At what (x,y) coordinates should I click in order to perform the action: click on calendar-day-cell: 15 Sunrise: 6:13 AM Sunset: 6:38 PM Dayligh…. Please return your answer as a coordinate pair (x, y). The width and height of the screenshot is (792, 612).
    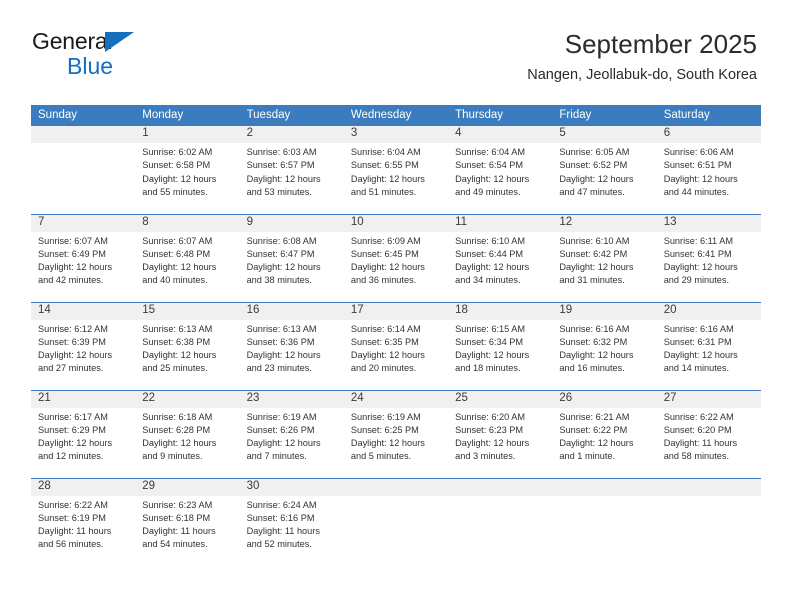
    Looking at the image, I should click on (187, 345).